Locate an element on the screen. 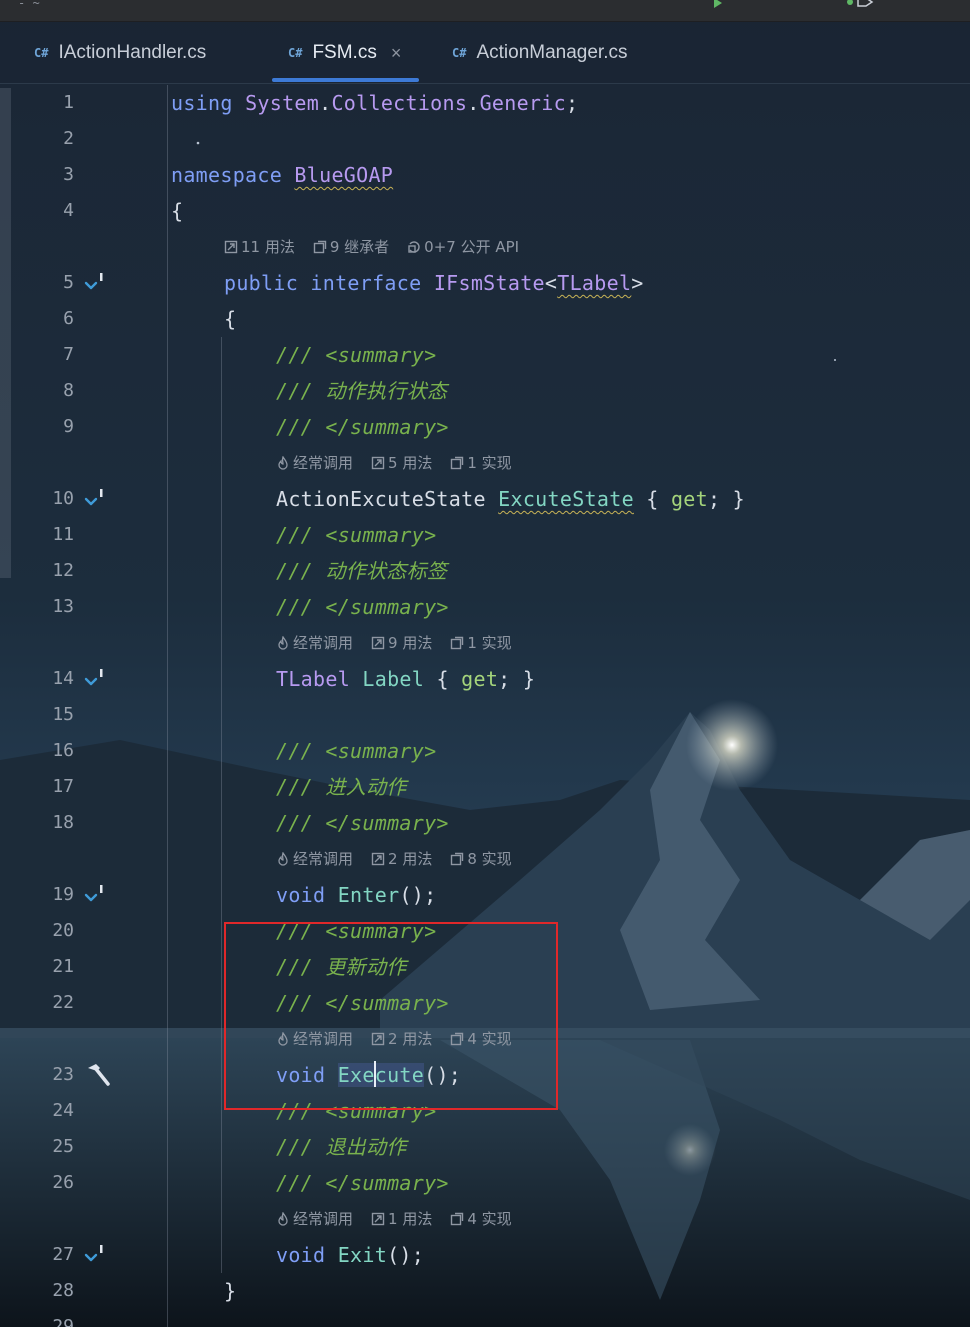 Image resolution: width=970 pixels, height=1327 pixels. code-line: 1 using System.Collections.Generic; is located at coordinates (485, 103).